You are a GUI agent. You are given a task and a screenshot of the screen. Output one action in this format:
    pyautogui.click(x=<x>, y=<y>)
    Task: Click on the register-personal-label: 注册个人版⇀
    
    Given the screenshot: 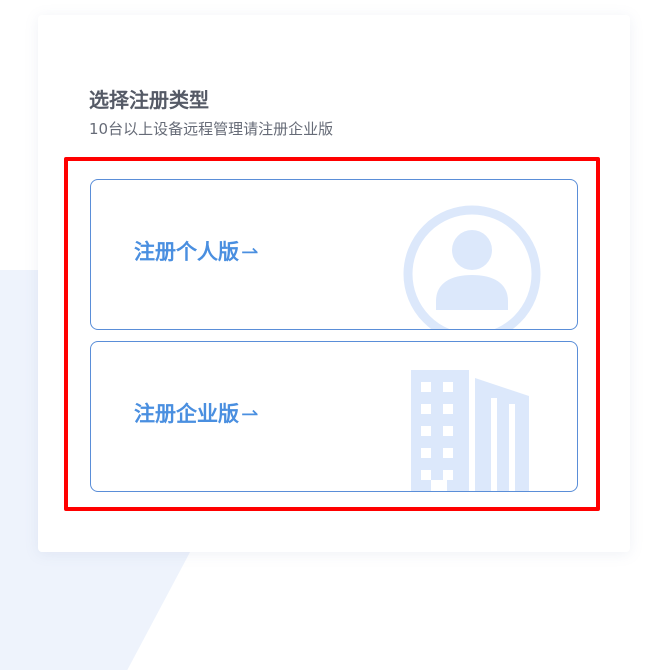 What is the action you would take?
    pyautogui.click(x=196, y=252)
    